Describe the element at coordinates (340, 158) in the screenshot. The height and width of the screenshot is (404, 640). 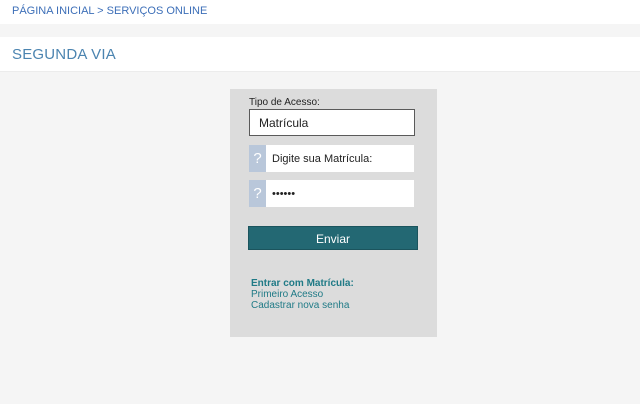
I see `matricula-input` at that location.